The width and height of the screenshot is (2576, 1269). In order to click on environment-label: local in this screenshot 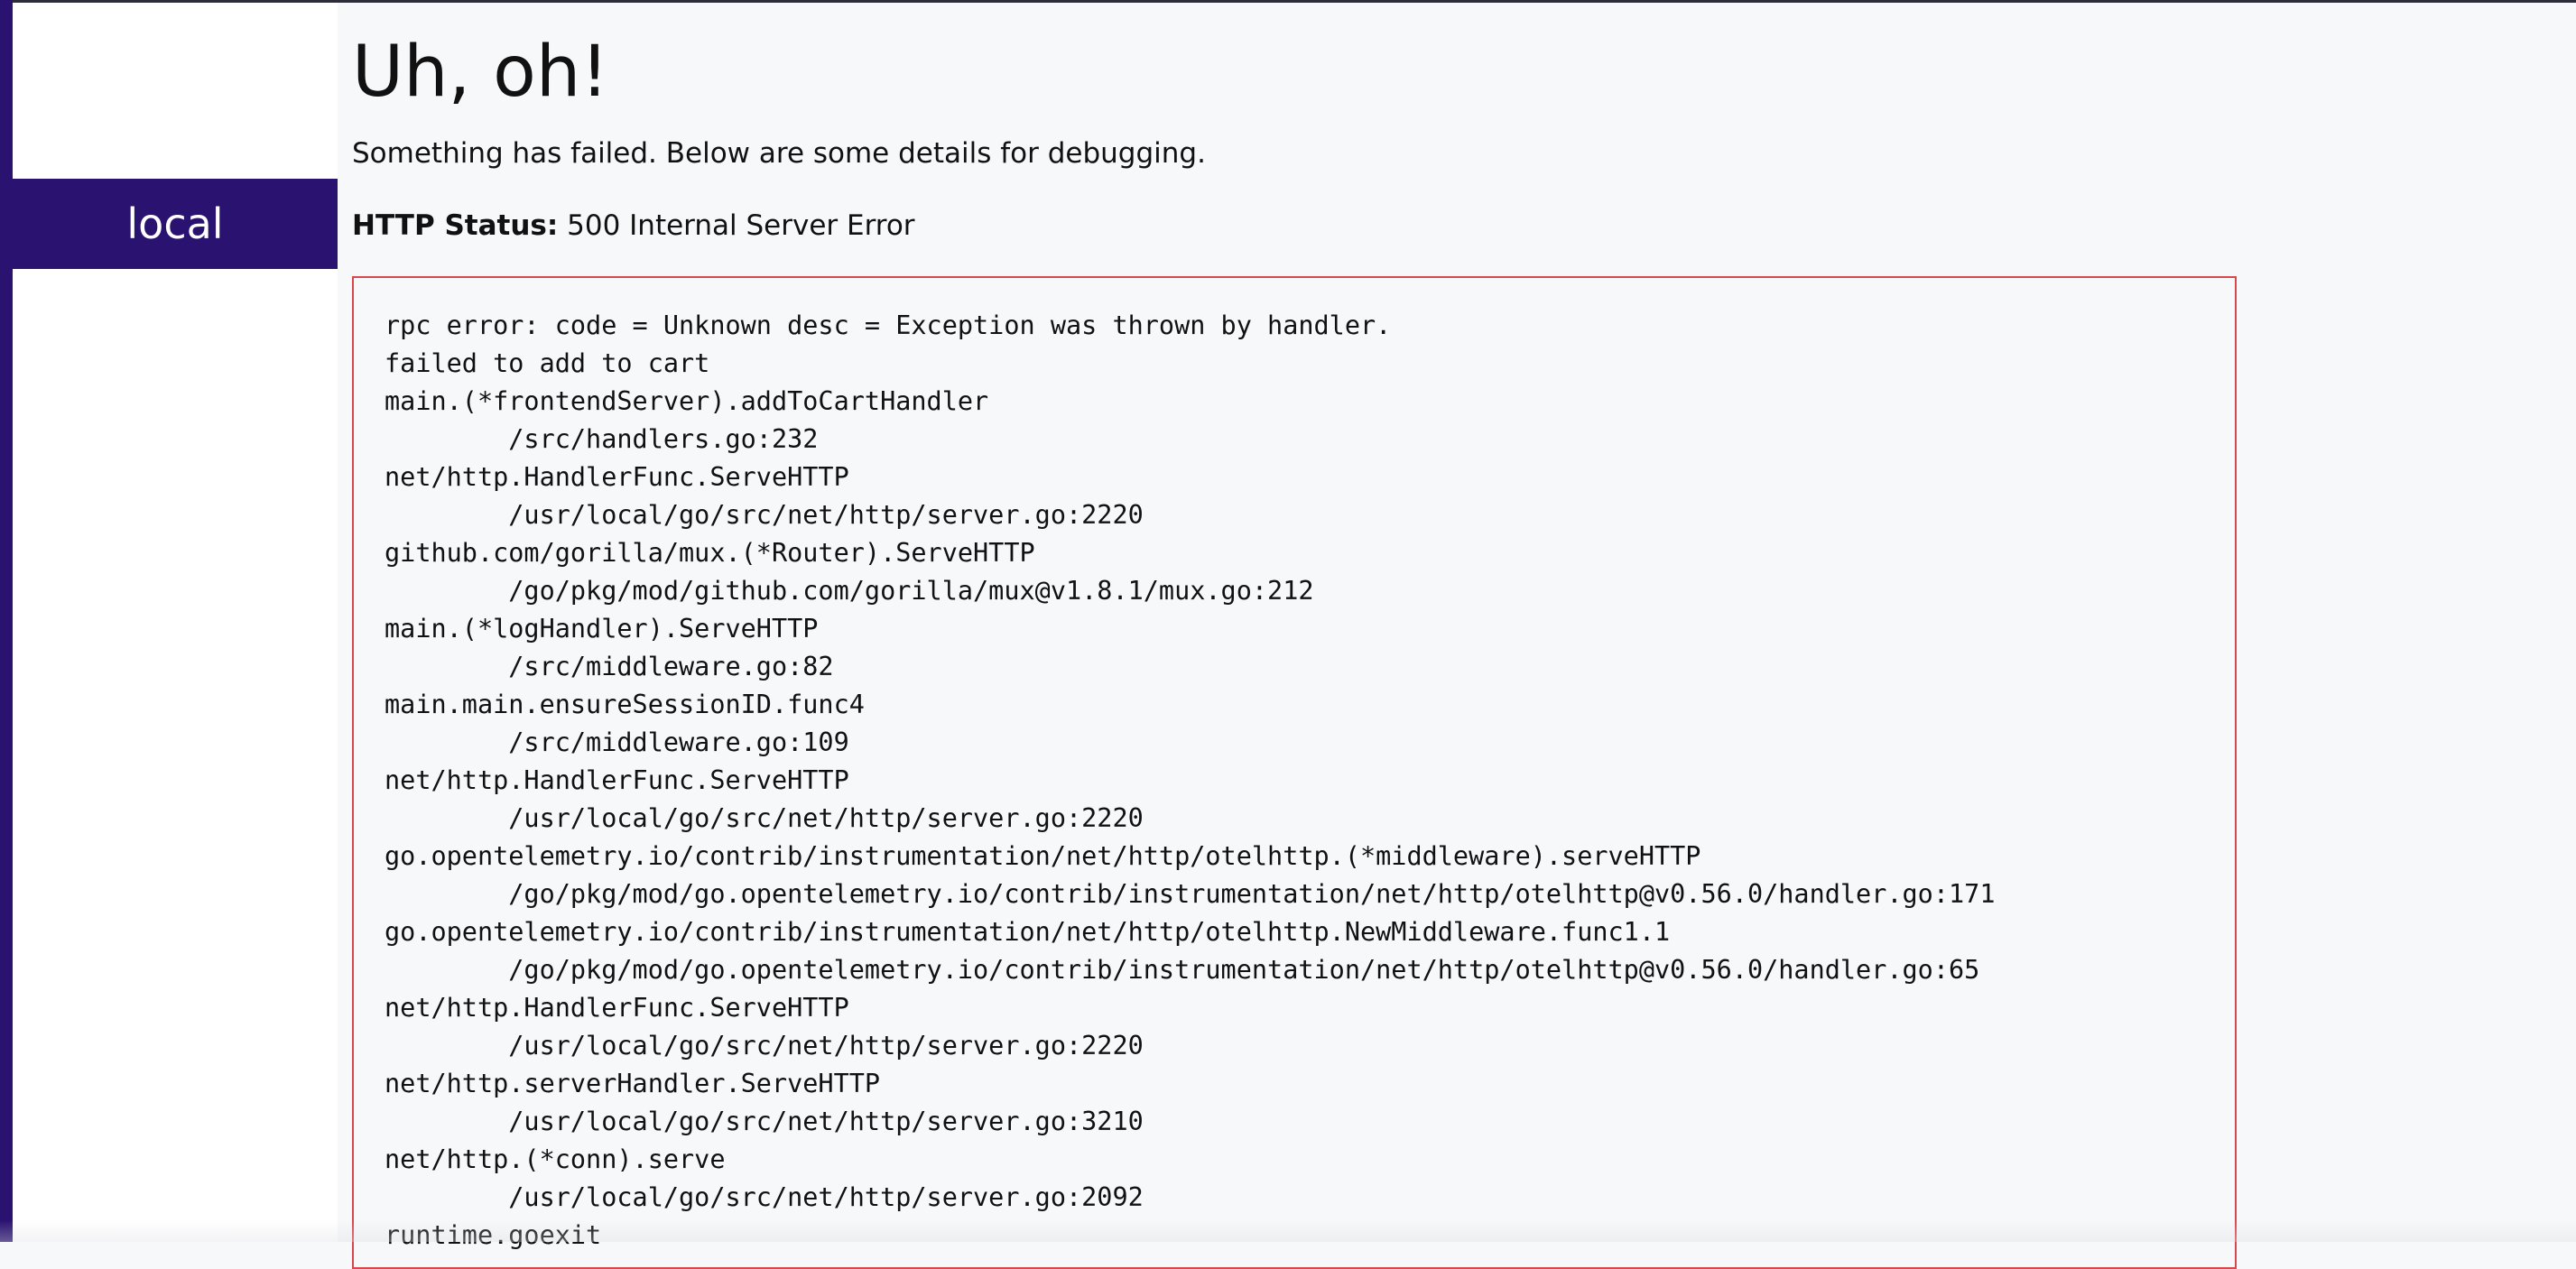, I will do `click(174, 223)`.